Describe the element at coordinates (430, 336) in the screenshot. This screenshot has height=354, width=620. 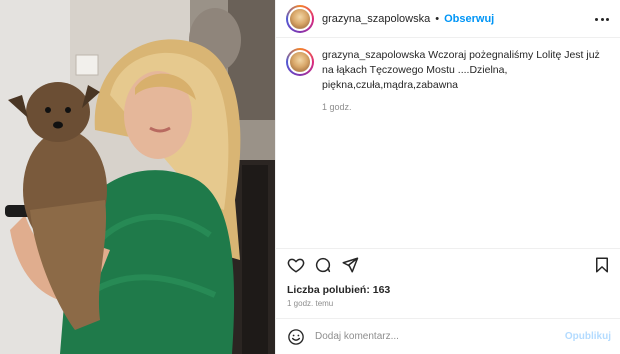
I see `comment-input` at that location.